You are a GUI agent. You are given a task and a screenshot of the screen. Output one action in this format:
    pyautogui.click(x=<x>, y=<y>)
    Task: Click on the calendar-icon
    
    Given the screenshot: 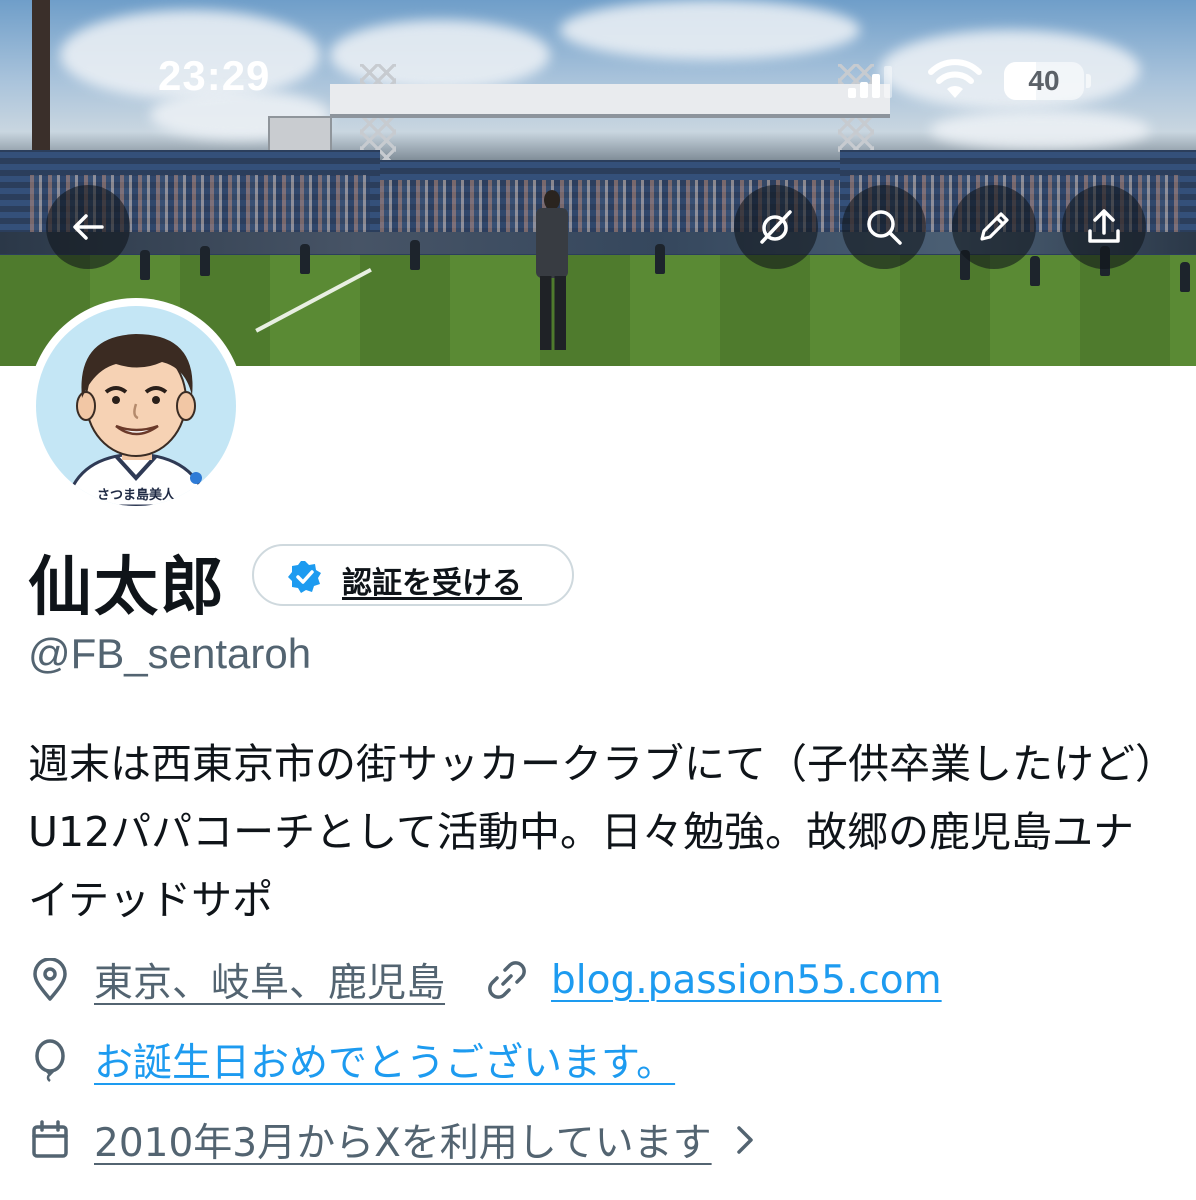 What is the action you would take?
    pyautogui.click(x=50, y=1139)
    